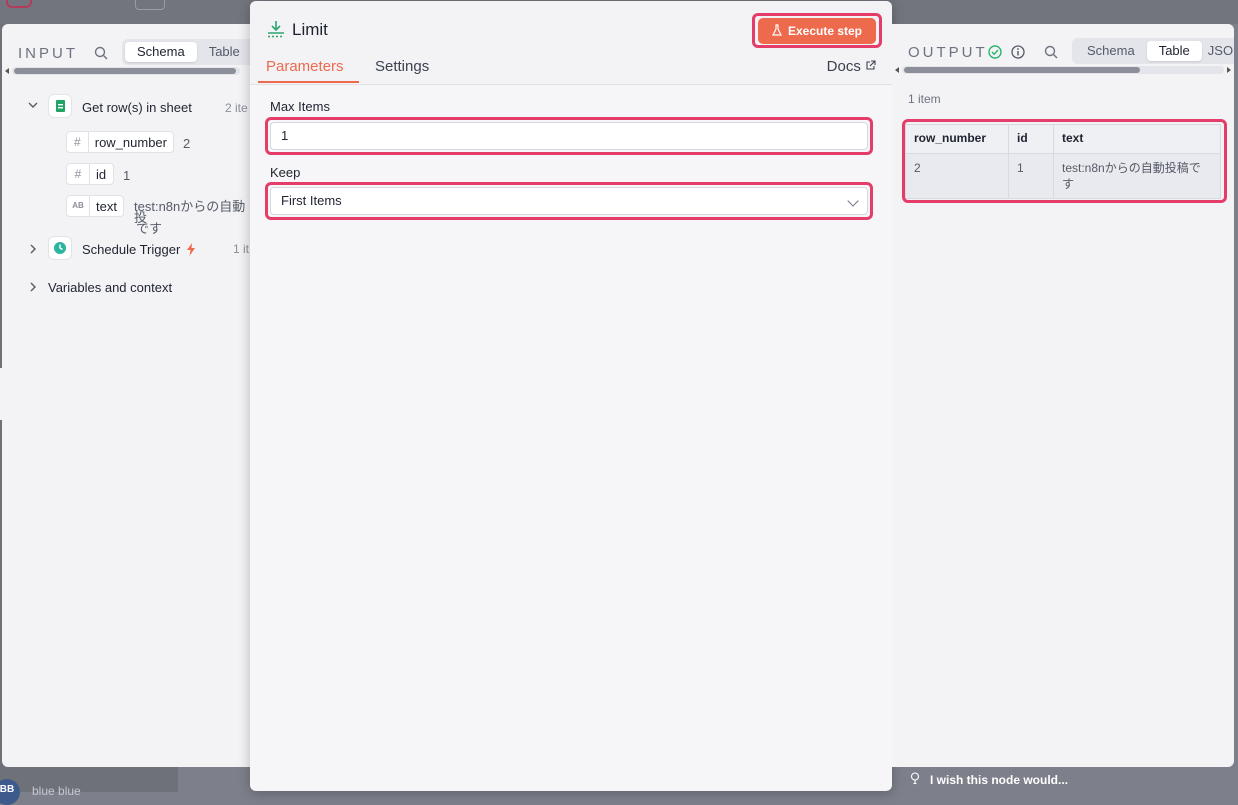  Describe the element at coordinates (106, 206) in the screenshot. I see `field-name: text` at that location.